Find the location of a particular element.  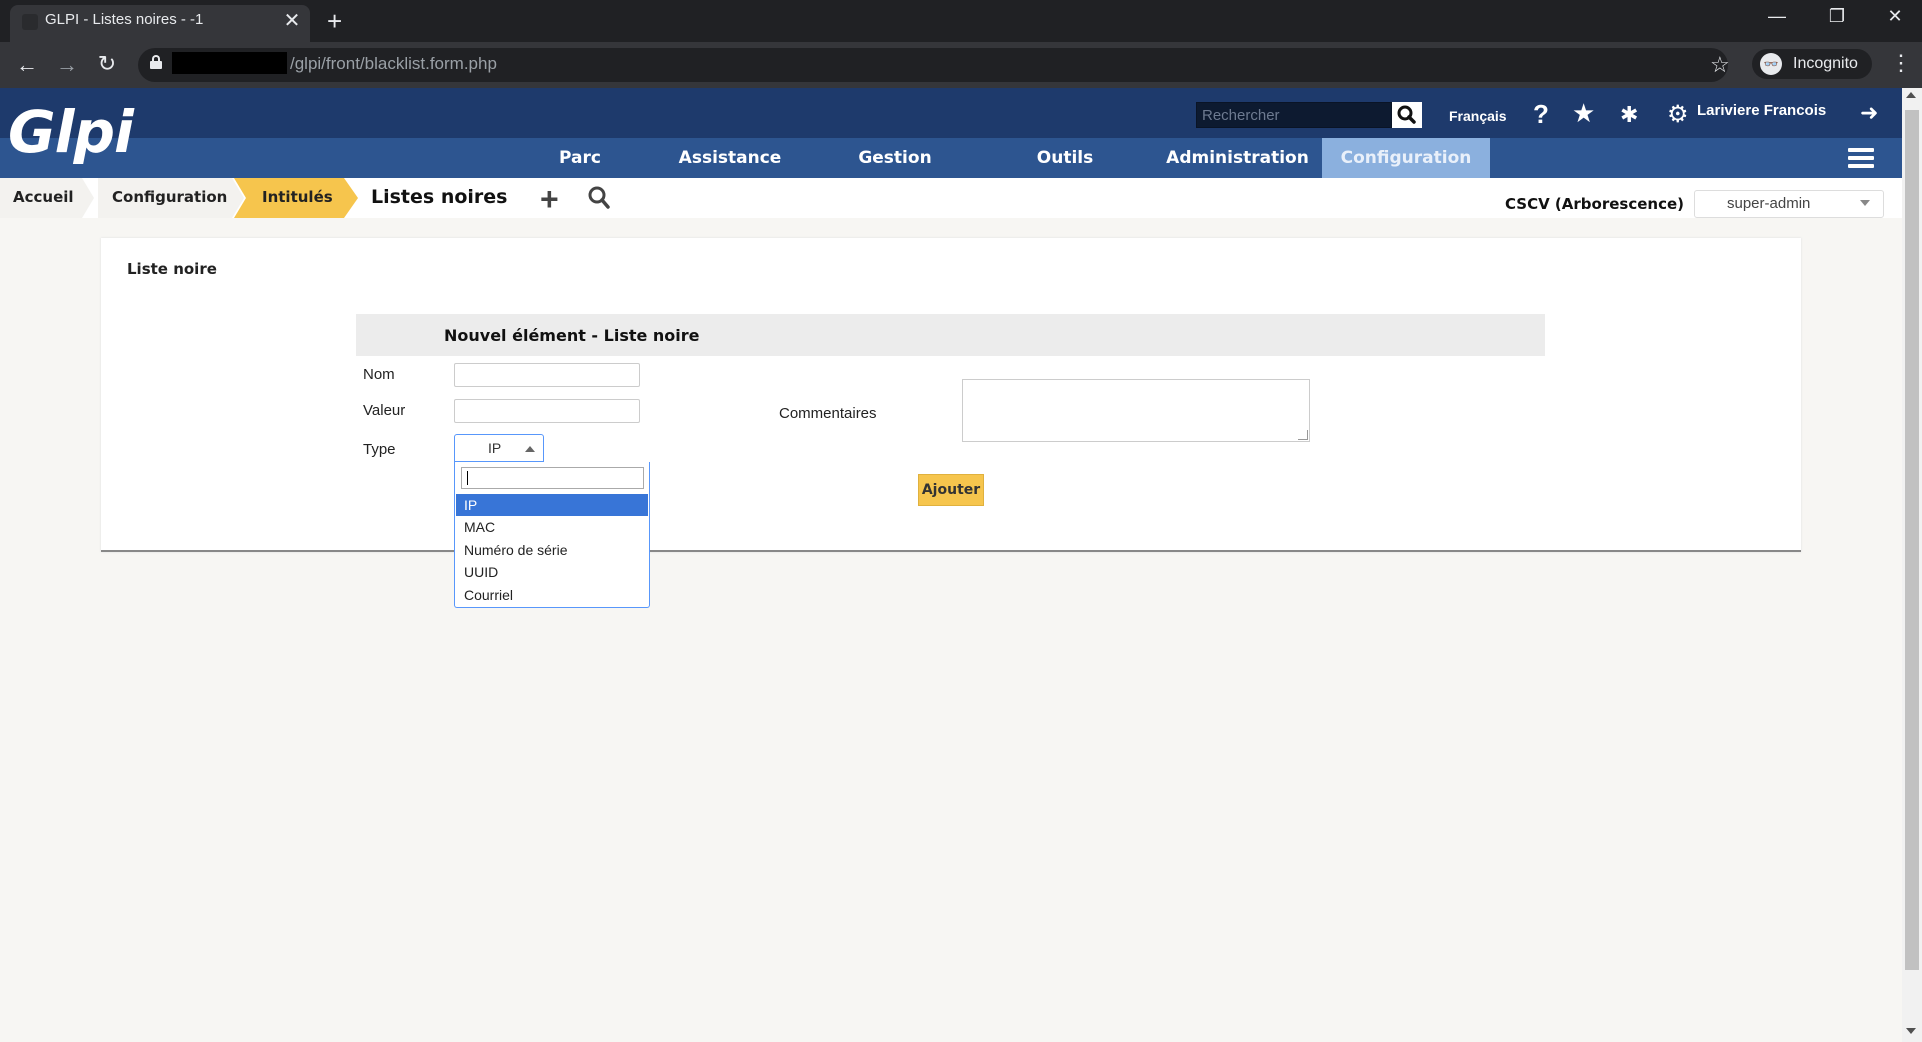

add-button: Ajouter is located at coordinates (951, 490).